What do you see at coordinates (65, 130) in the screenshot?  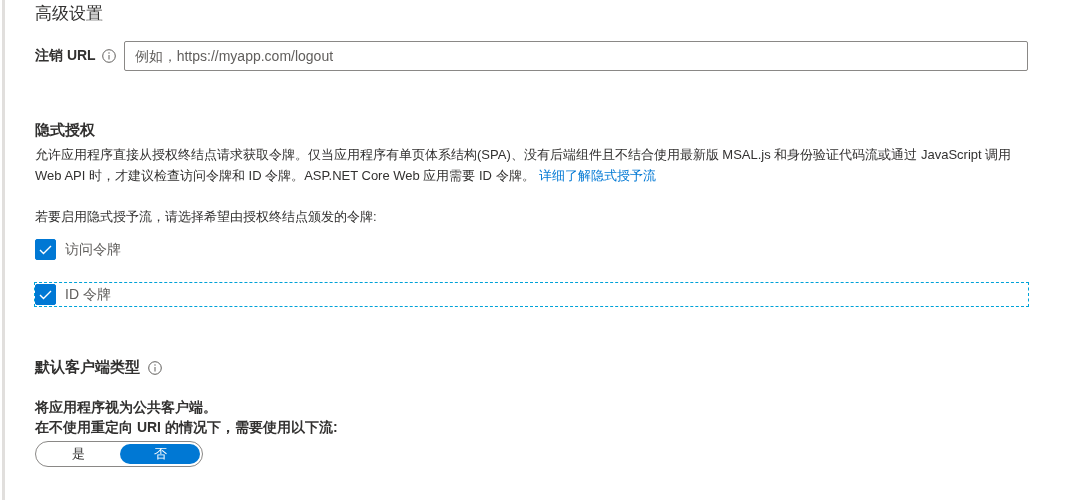 I see `section-title: 隐式授权` at bounding box center [65, 130].